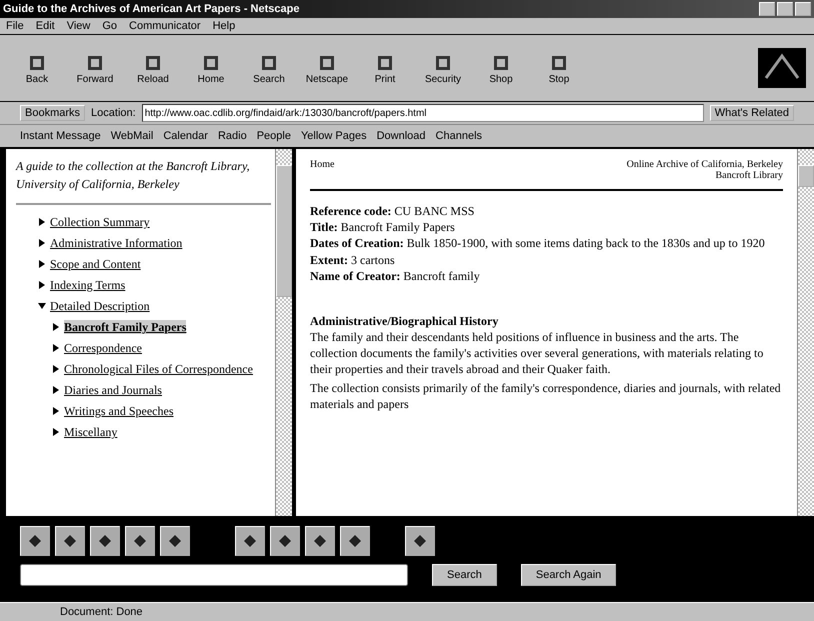 The height and width of the screenshot is (621, 814). Describe the element at coordinates (103, 348) in the screenshot. I see `toc-link: Correspondence` at that location.